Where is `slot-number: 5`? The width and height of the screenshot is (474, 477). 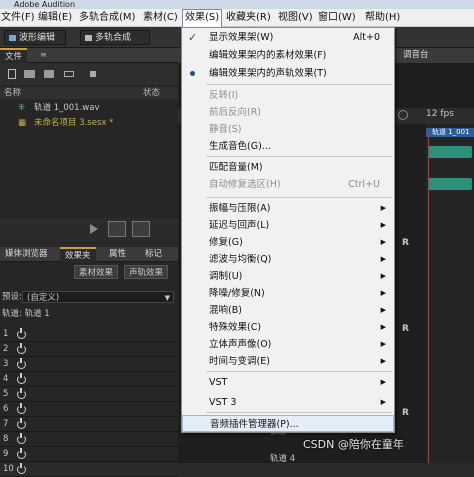 slot-number: 5 is located at coordinates (6, 394).